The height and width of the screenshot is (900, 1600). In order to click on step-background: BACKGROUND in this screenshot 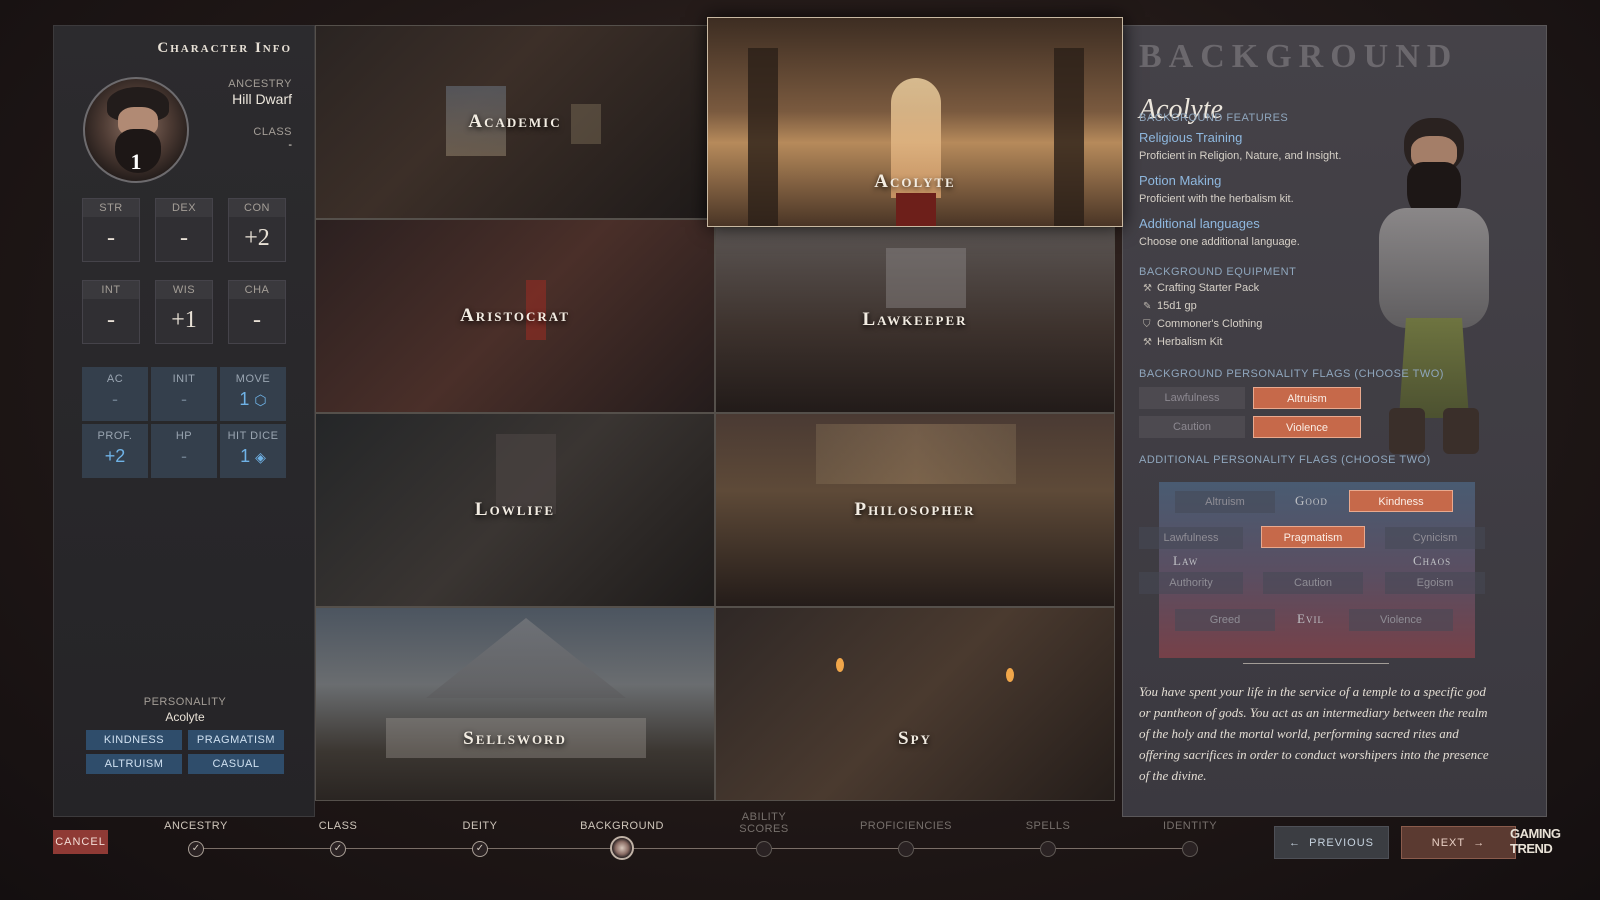, I will do `click(622, 840)`.